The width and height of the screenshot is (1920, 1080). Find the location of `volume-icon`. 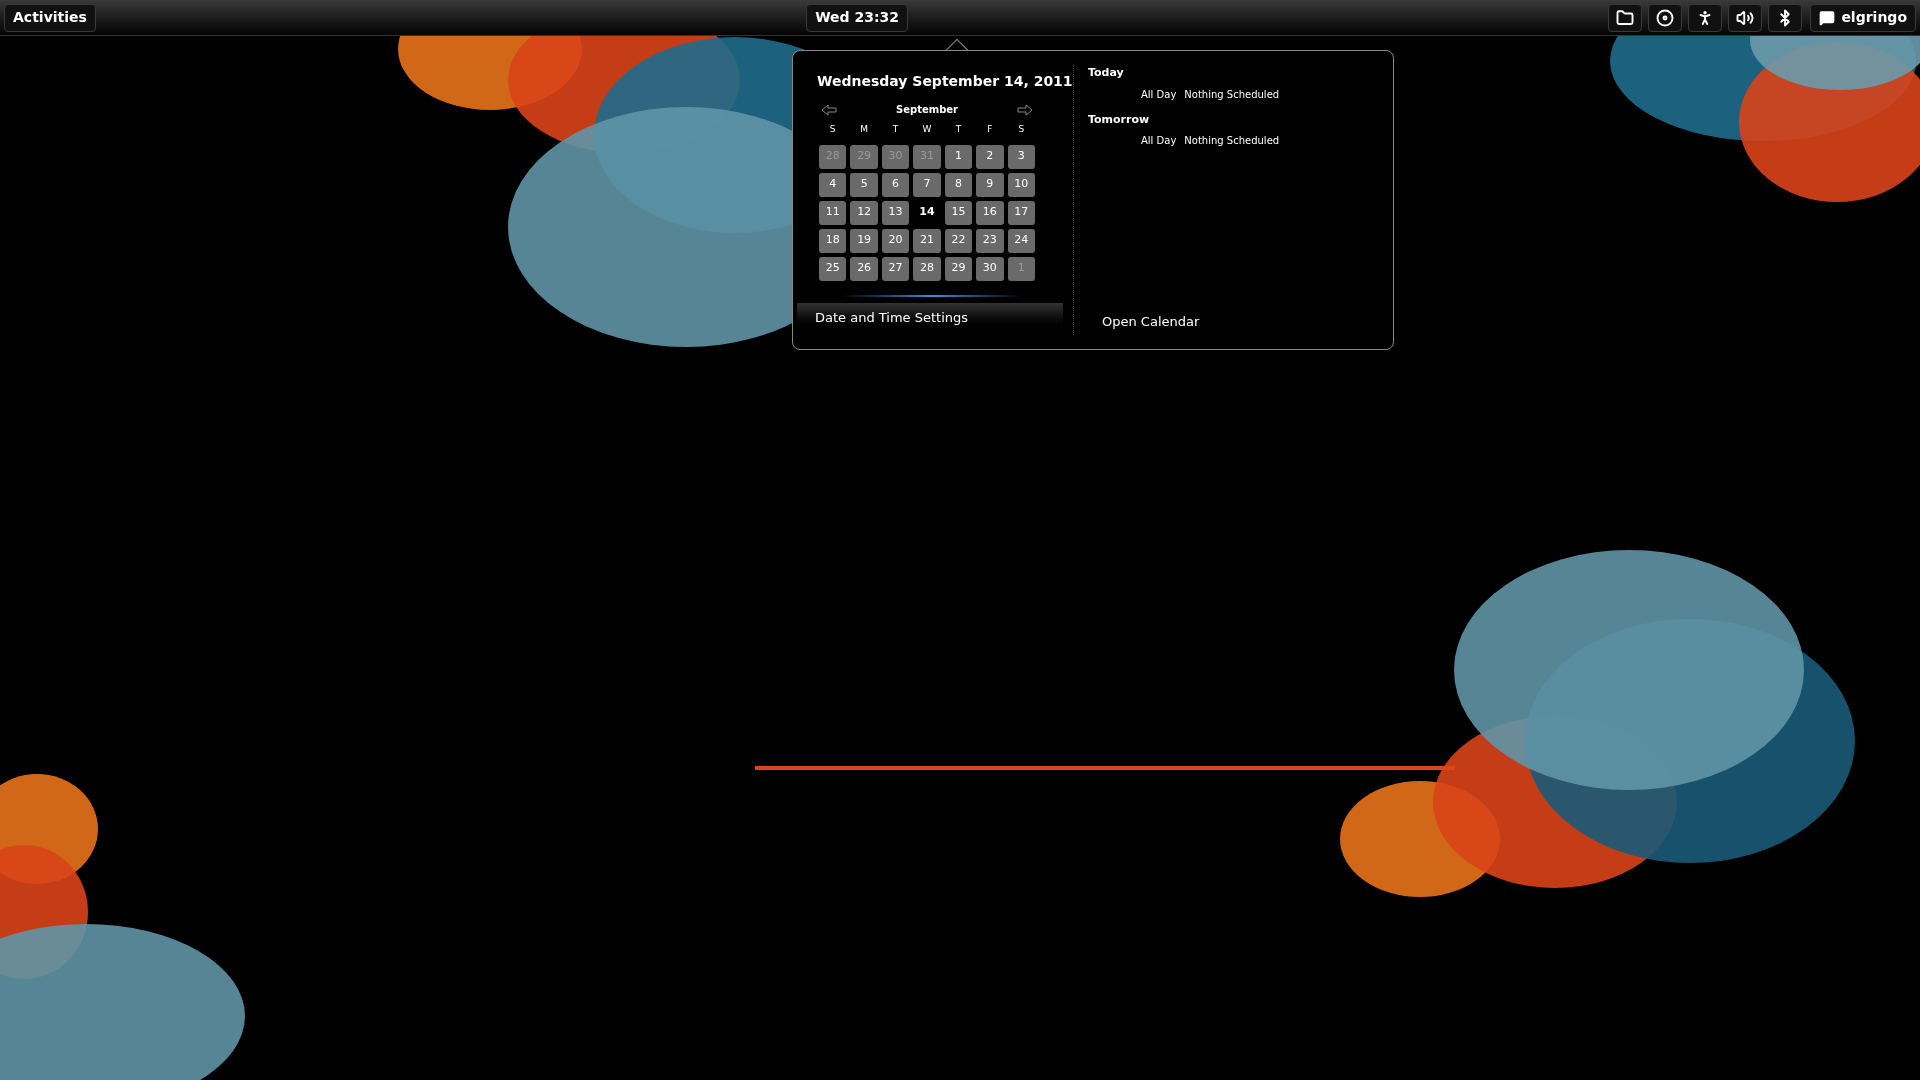

volume-icon is located at coordinates (1745, 17).